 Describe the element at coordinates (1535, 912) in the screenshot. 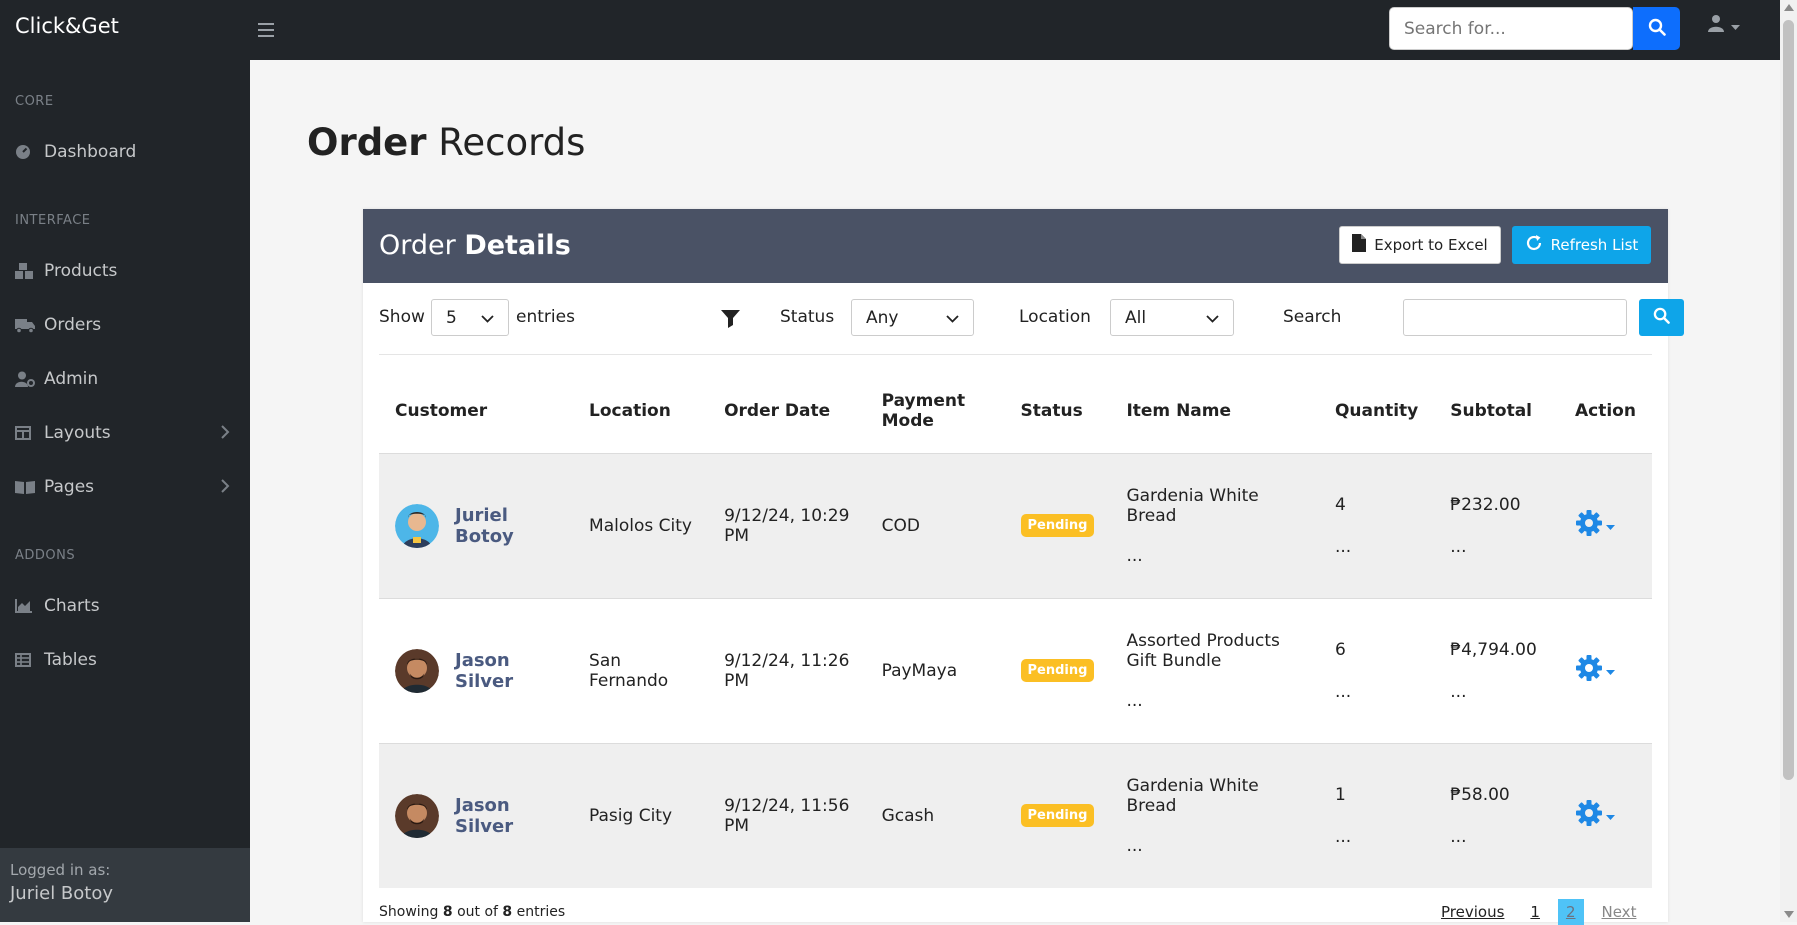

I see `pagination-page-1: 1` at that location.